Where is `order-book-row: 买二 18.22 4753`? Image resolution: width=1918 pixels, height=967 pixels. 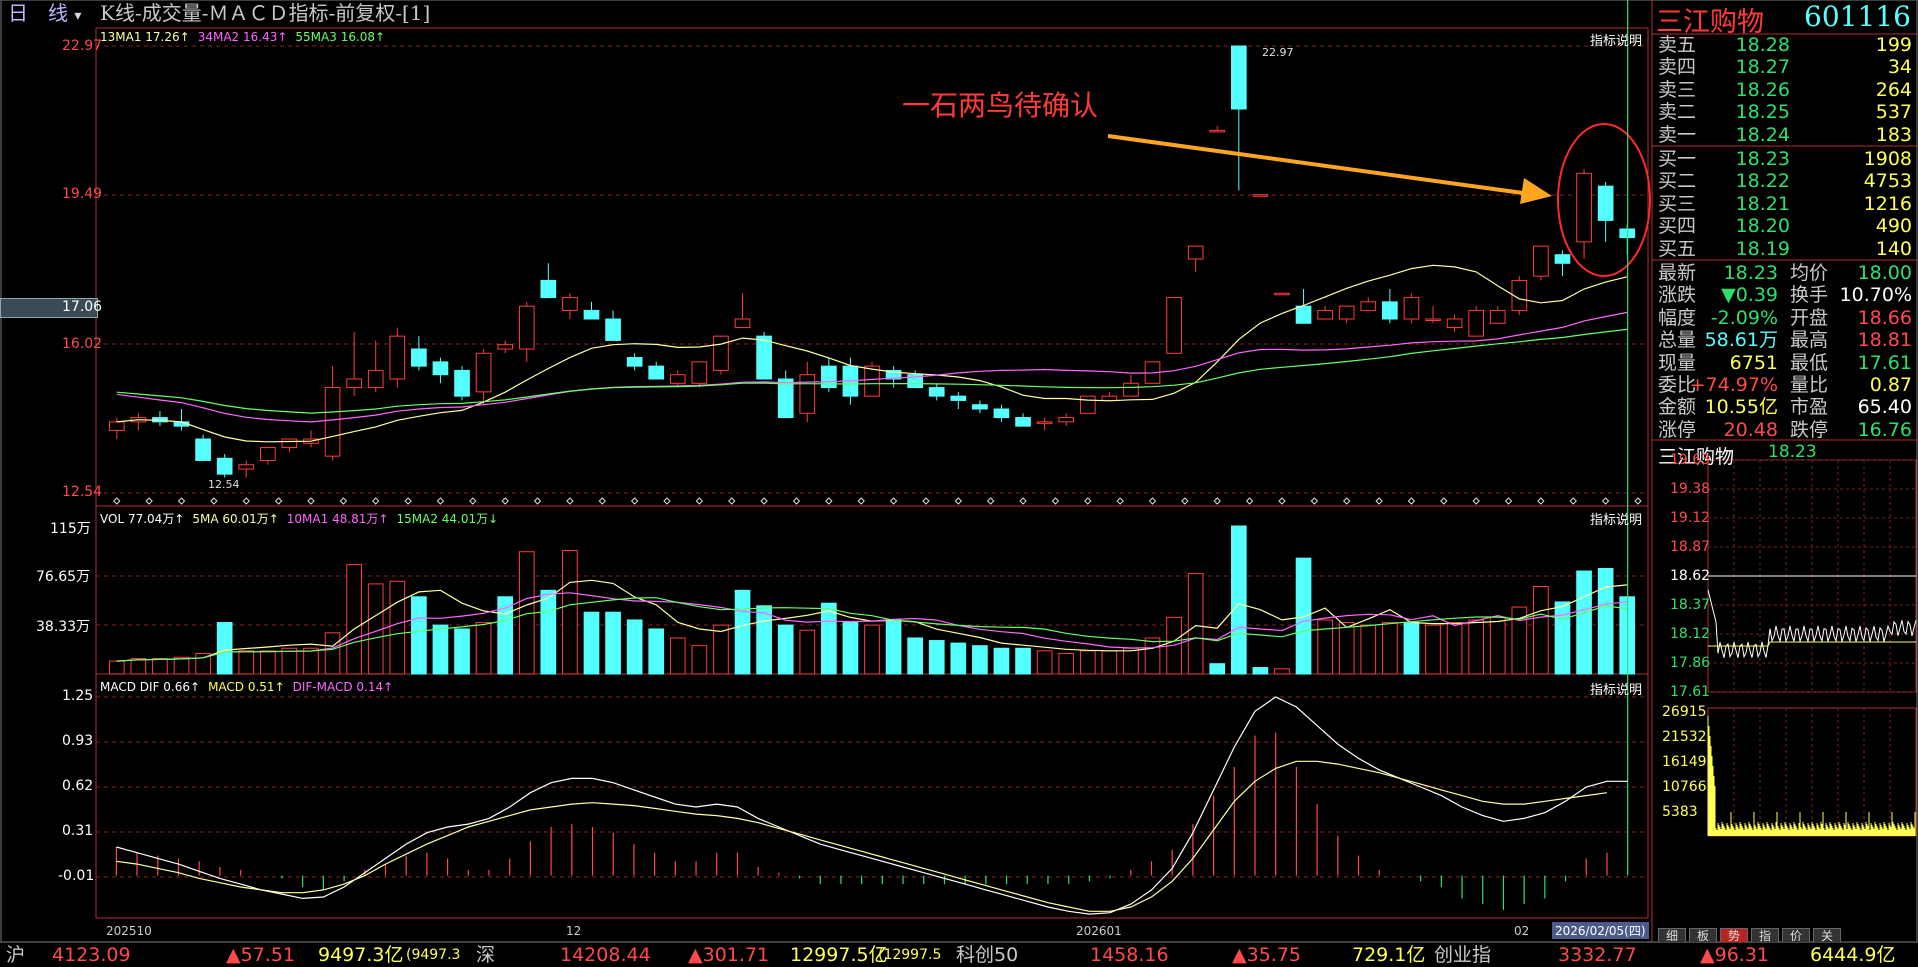
order-book-row: 买二 18.22 4753 is located at coordinates (1785, 181).